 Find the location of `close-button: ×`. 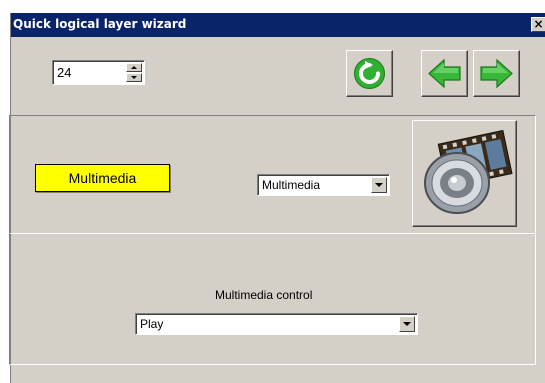

close-button: × is located at coordinates (538, 24).